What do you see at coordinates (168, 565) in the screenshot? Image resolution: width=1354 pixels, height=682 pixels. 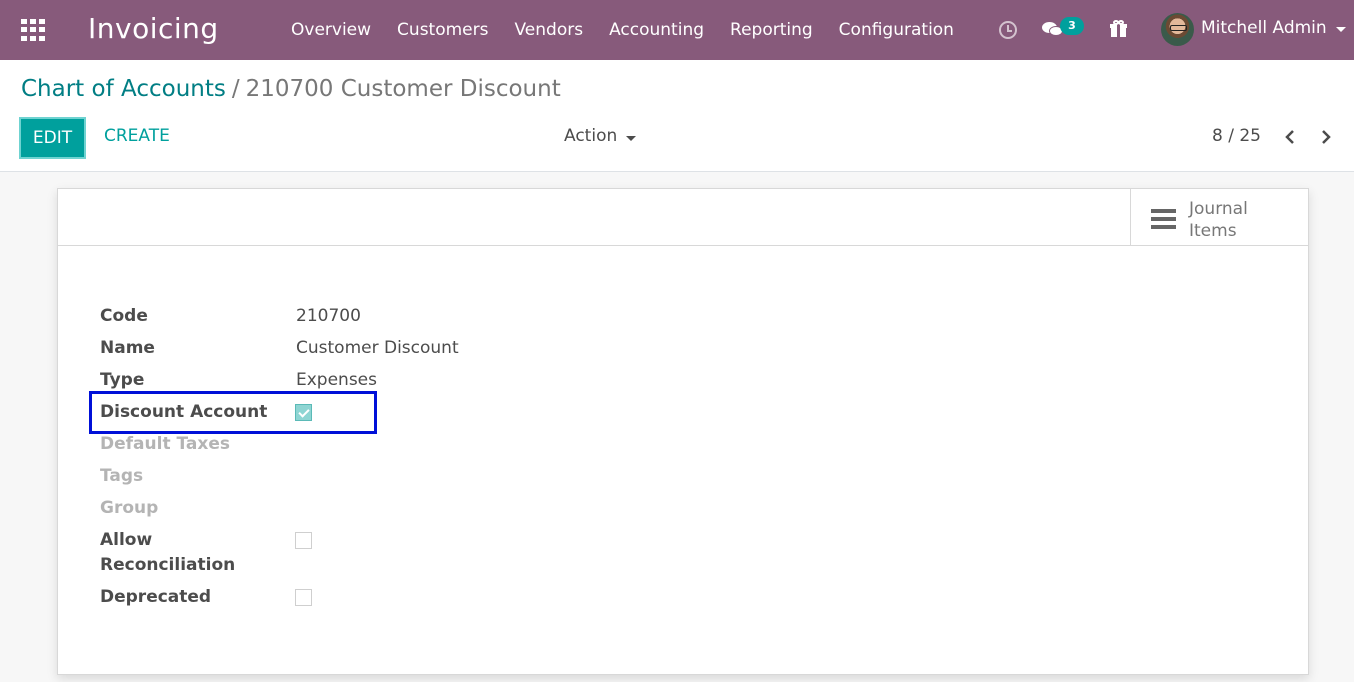 I see `allow-reconciliation-label-line2: Reconciliation` at bounding box center [168, 565].